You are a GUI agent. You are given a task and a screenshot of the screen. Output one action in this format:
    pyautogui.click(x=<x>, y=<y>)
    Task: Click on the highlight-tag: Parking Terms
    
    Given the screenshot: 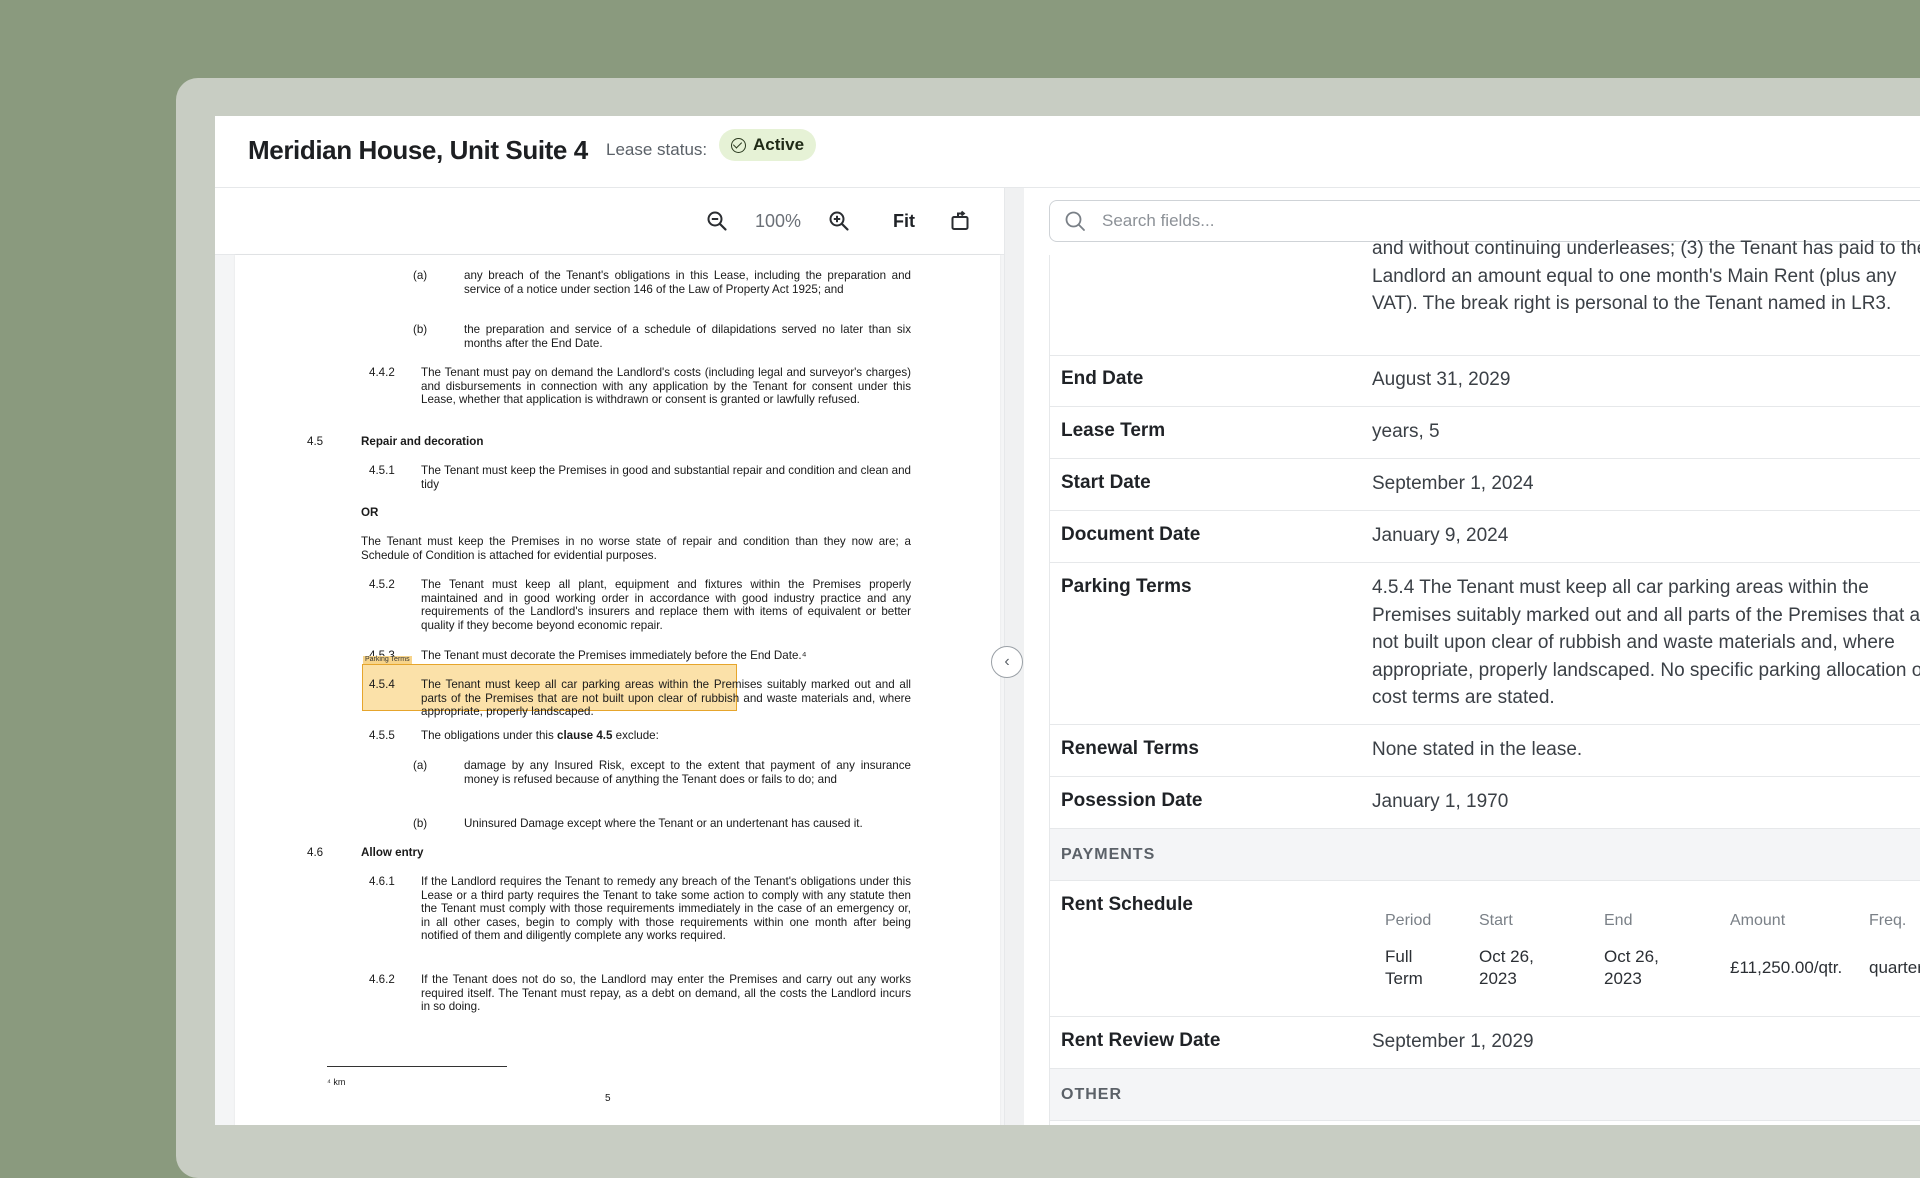 What is the action you would take?
    pyautogui.click(x=387, y=660)
    